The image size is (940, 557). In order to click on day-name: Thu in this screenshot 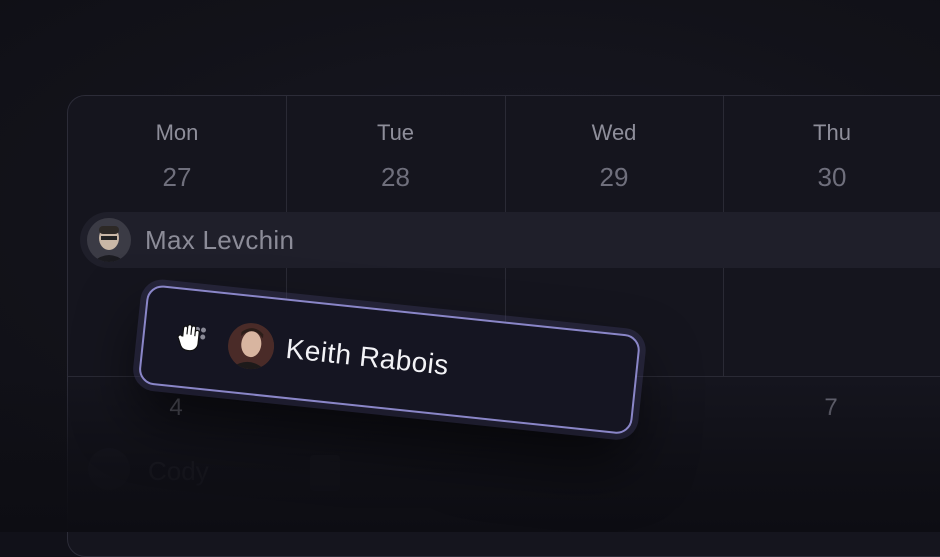, I will do `click(832, 132)`.